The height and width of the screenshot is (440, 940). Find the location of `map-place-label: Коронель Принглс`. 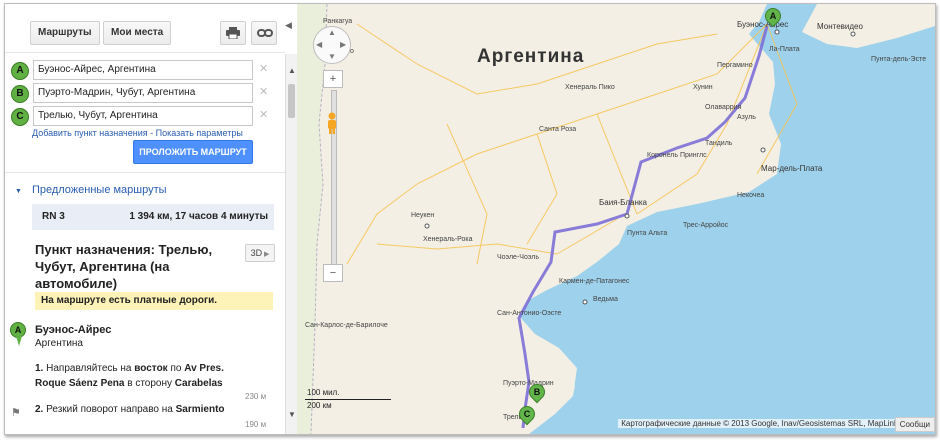

map-place-label: Коронель Принглс is located at coordinates (677, 155).